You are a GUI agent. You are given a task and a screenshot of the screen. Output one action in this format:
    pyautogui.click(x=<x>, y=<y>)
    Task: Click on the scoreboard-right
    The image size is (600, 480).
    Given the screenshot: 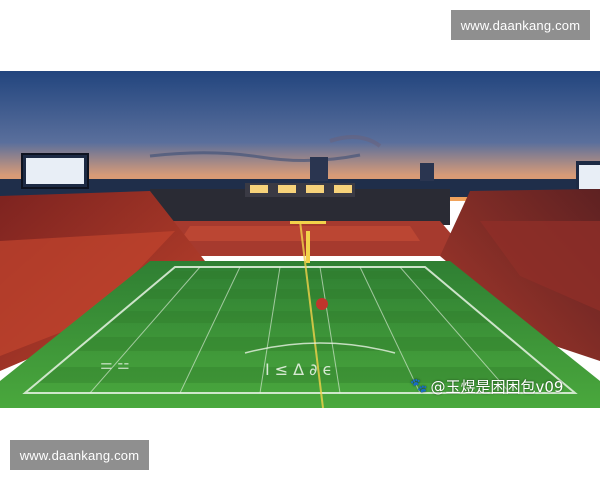 What is the action you would take?
    pyautogui.click(x=588, y=177)
    